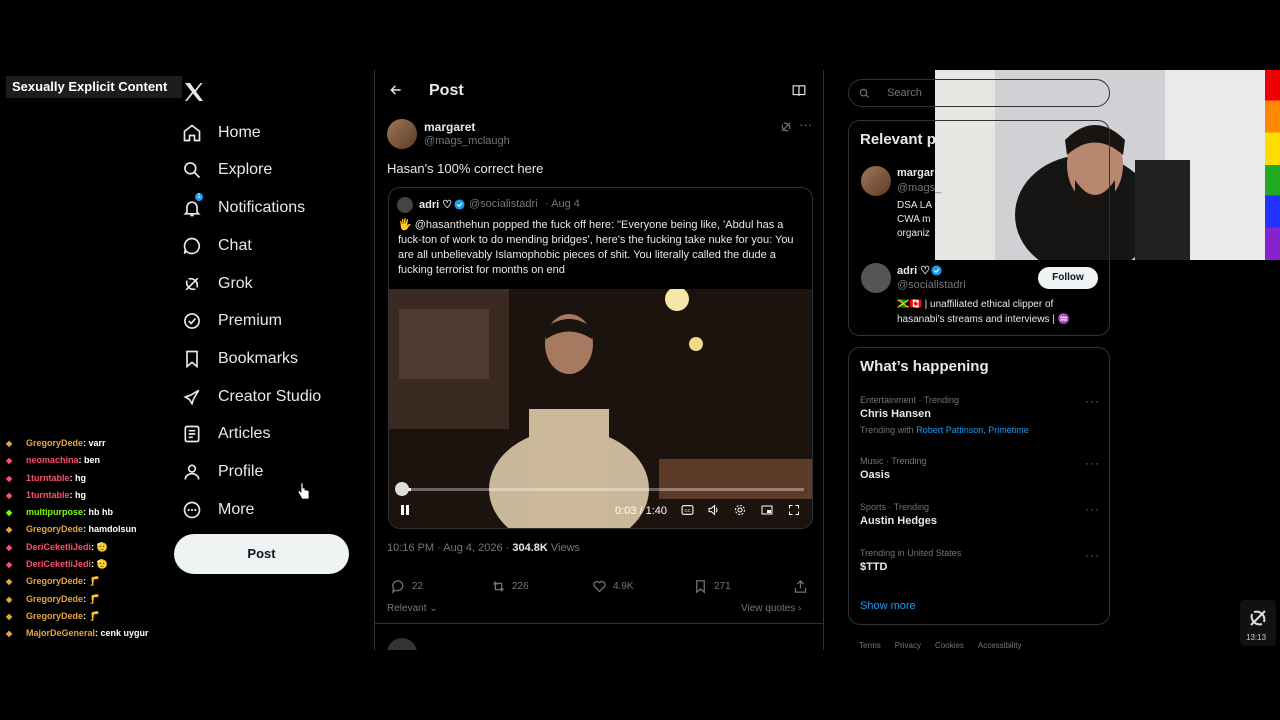  What do you see at coordinates (235, 283) in the screenshot?
I see `nav-grok-label: Grok` at bounding box center [235, 283].